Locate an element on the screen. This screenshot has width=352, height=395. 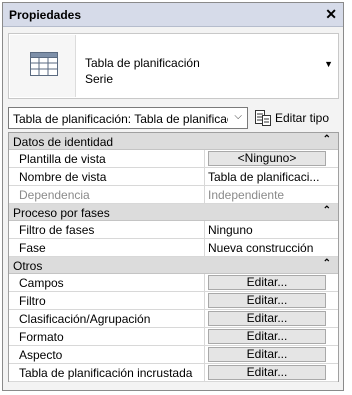
instance-selector-row: Tabla de planificación is located at coordinates (173, 118).